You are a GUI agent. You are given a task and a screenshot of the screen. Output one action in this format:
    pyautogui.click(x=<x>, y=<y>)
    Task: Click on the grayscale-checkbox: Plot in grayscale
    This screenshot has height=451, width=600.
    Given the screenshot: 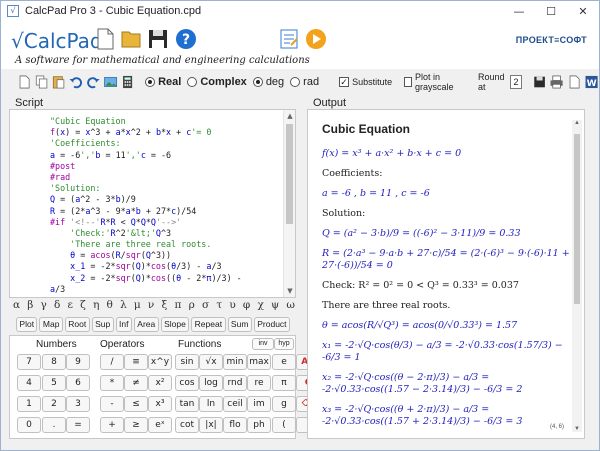 What is the action you would take?
    pyautogui.click(x=434, y=82)
    